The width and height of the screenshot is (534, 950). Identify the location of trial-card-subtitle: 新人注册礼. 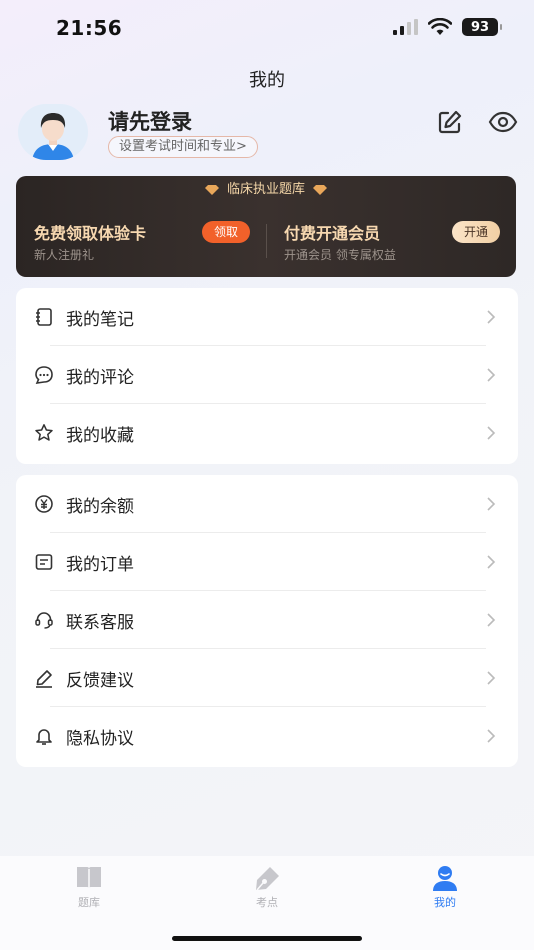
(64, 255).